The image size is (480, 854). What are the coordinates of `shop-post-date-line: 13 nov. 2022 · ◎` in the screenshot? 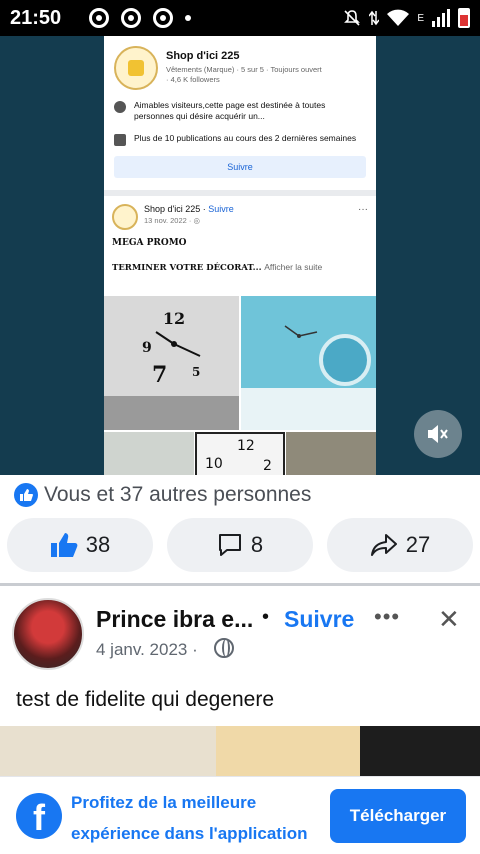 It's located at (189, 220).